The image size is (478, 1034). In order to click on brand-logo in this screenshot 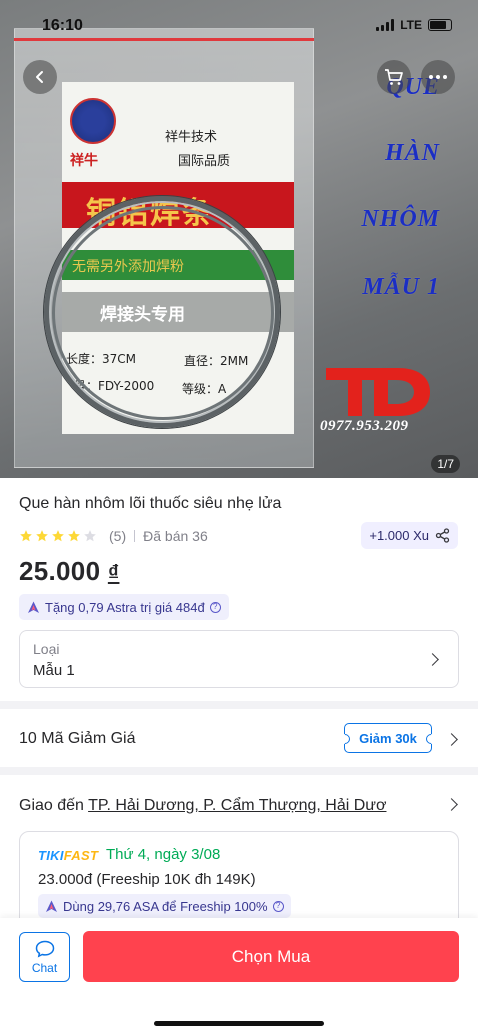, I will do `click(93, 121)`.